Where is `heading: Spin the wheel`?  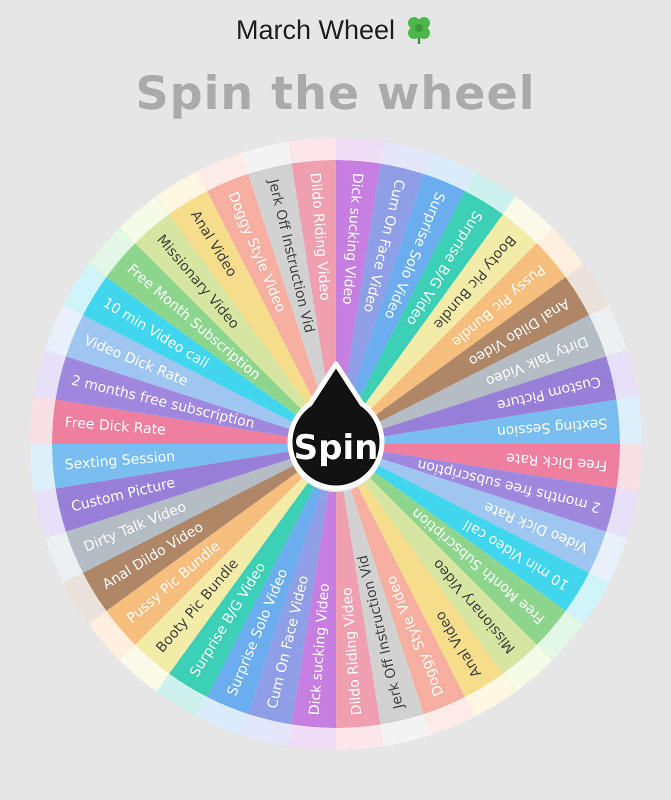
heading: Spin the wheel is located at coordinates (336, 93).